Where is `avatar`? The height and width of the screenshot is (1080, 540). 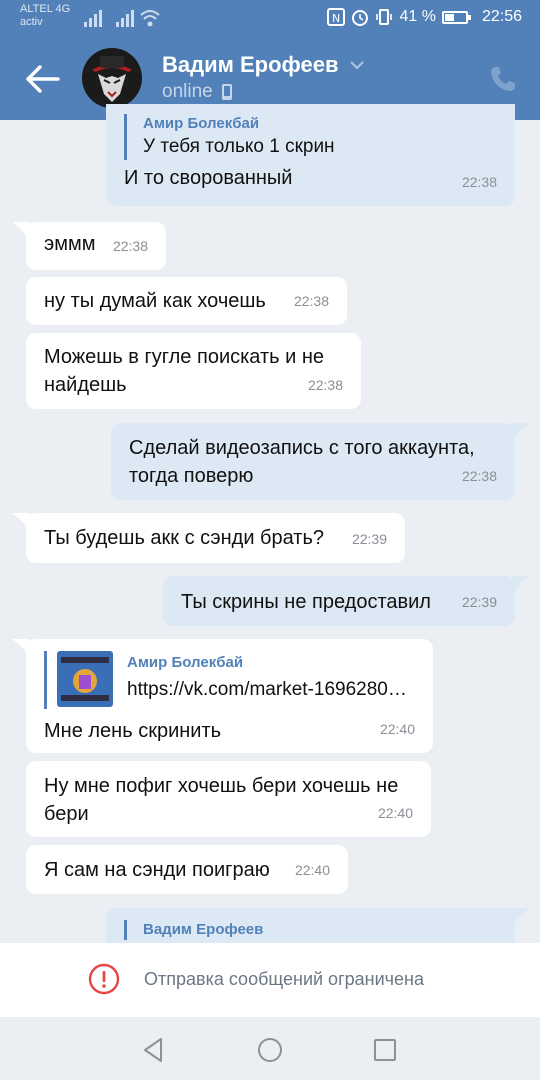 avatar is located at coordinates (112, 78).